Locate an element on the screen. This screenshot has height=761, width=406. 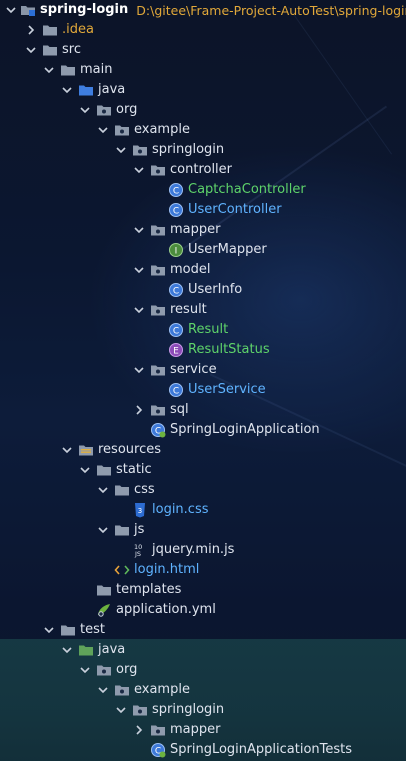
tree-item-java-main: java is located at coordinates (203, 90).